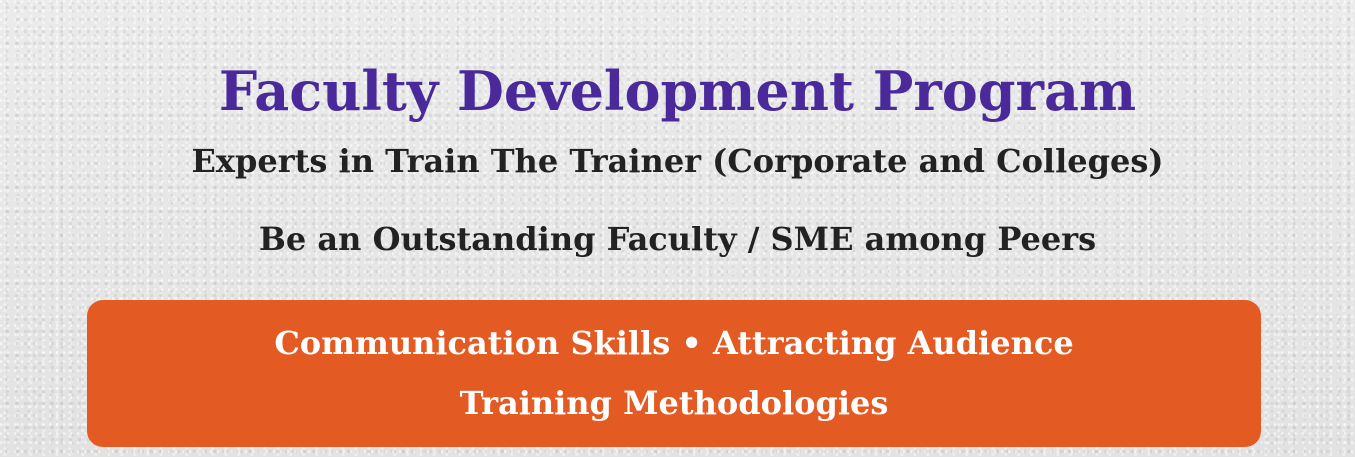 Image resolution: width=1355 pixels, height=457 pixels. Describe the element at coordinates (674, 403) in the screenshot. I see `skills-line-methodologies: Training Methodologies` at that location.